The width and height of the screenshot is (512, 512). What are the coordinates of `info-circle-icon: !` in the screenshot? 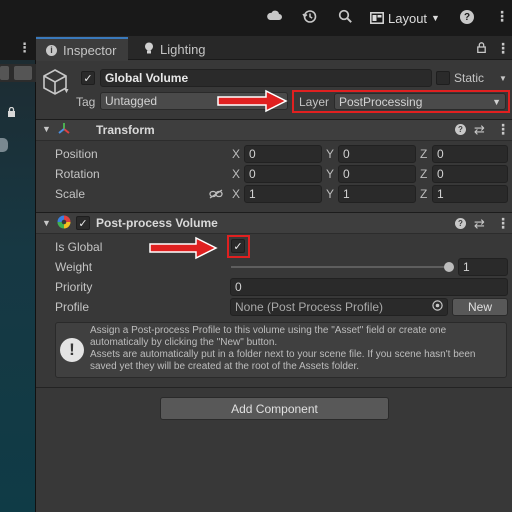 It's located at (72, 350).